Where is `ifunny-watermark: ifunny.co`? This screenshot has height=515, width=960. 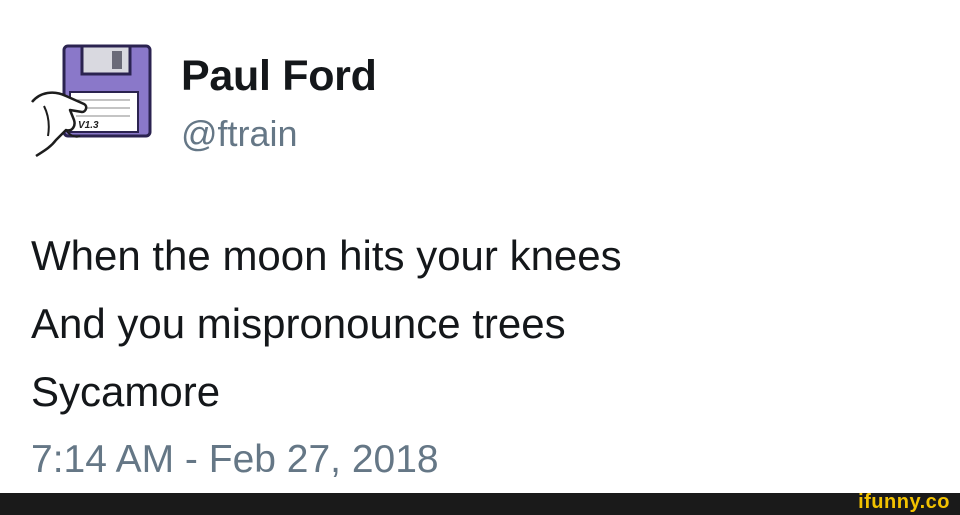
ifunny-watermark: ifunny.co is located at coordinates (904, 502).